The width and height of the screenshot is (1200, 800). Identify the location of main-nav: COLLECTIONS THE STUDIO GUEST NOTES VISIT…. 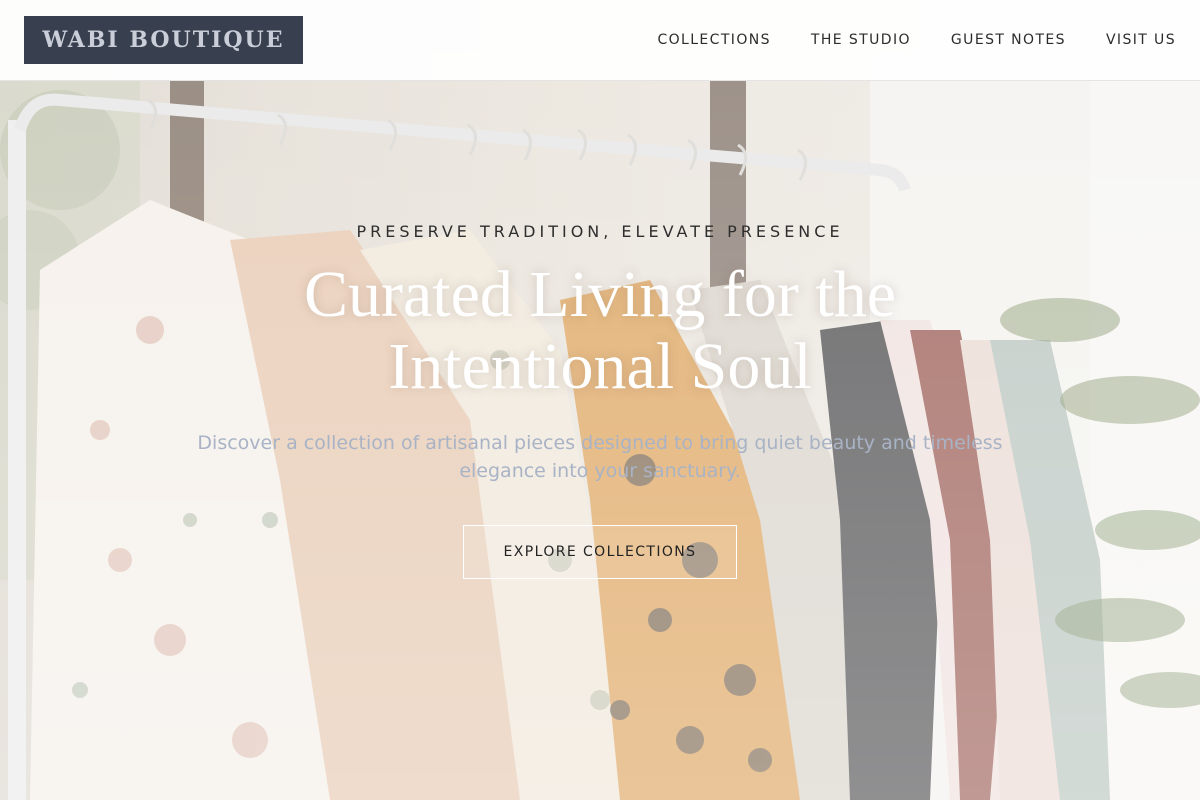
(916, 40).